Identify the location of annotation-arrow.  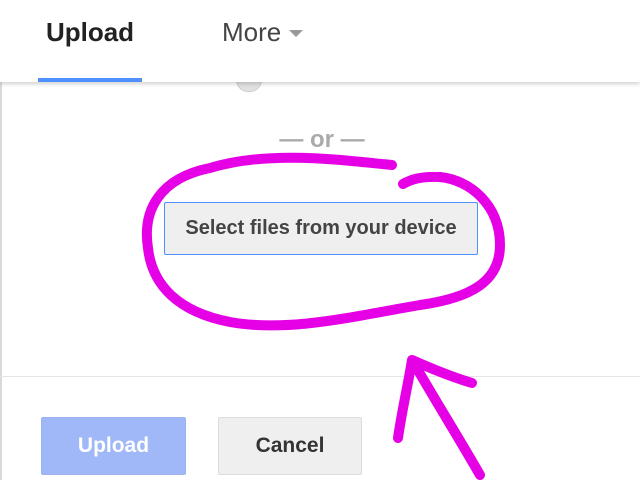
(439, 417).